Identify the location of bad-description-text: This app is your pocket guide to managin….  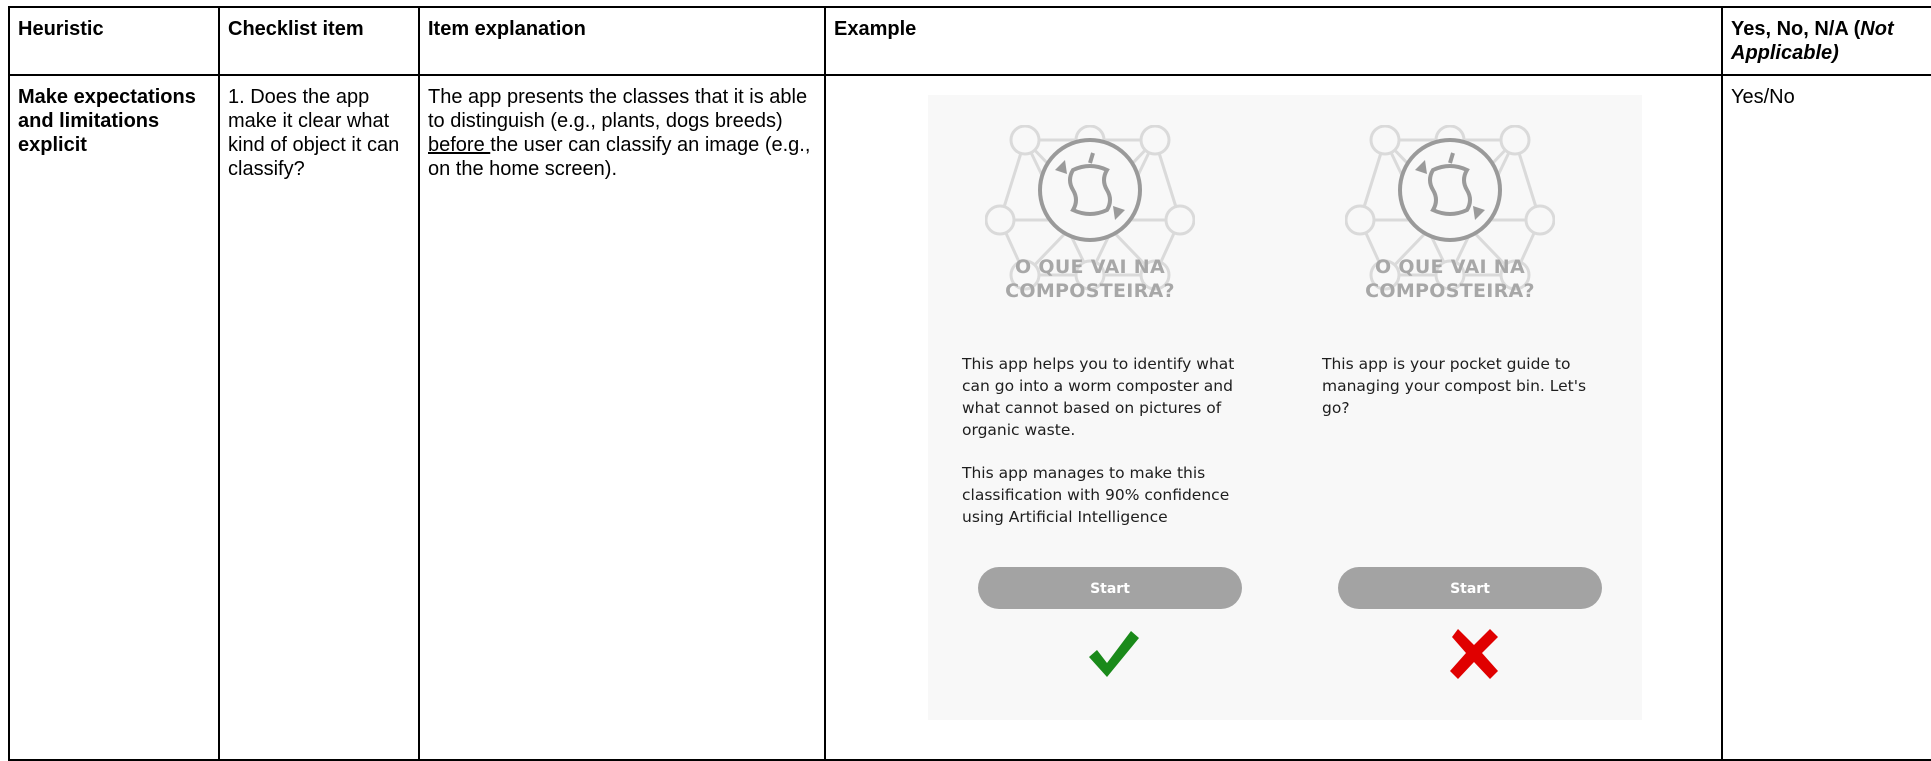
(1454, 386).